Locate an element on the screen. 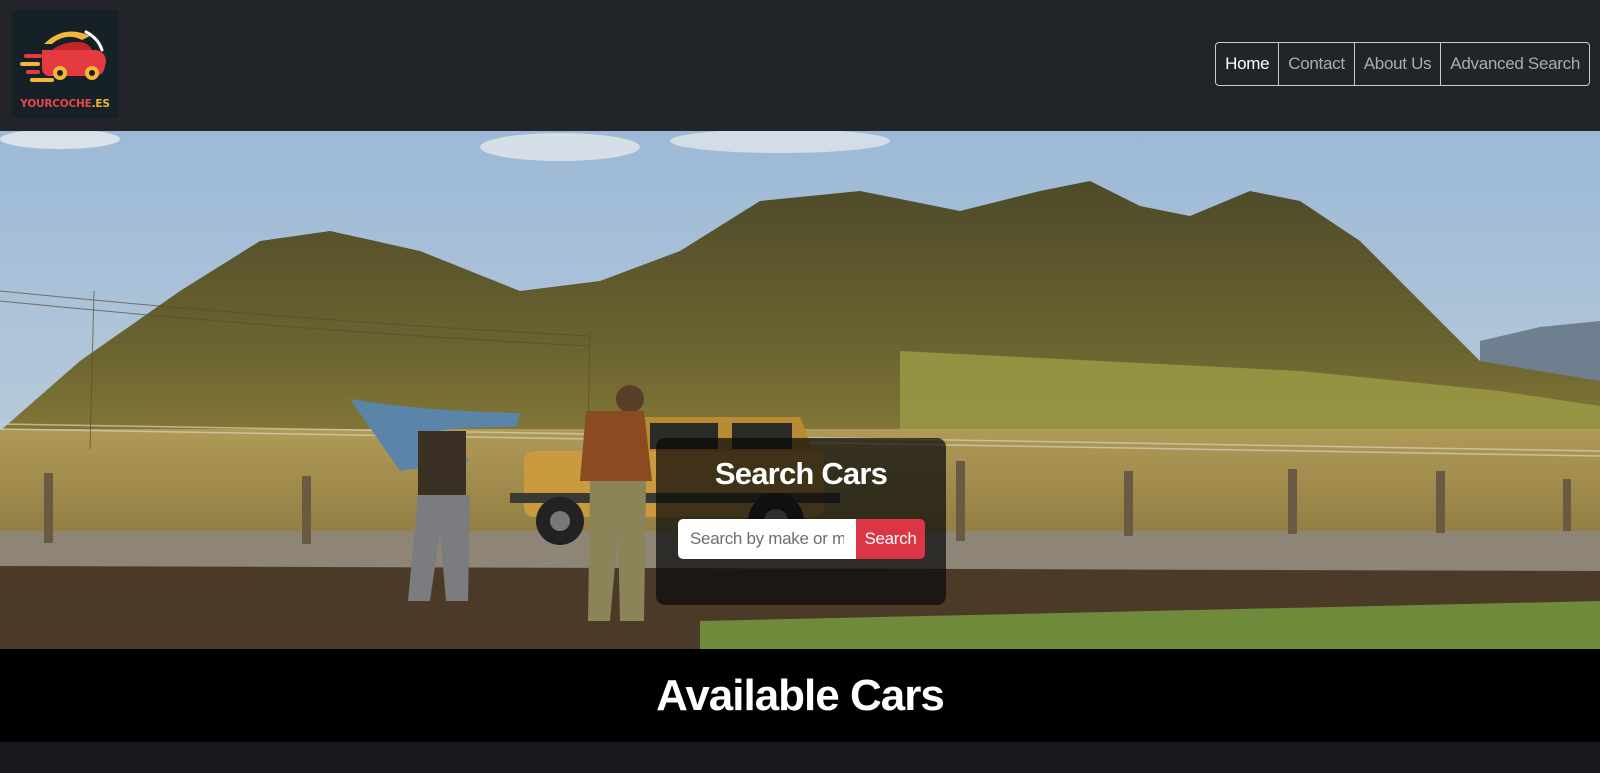 This screenshot has width=1600, height=773. search-panel-title: Search Cars is located at coordinates (801, 473).